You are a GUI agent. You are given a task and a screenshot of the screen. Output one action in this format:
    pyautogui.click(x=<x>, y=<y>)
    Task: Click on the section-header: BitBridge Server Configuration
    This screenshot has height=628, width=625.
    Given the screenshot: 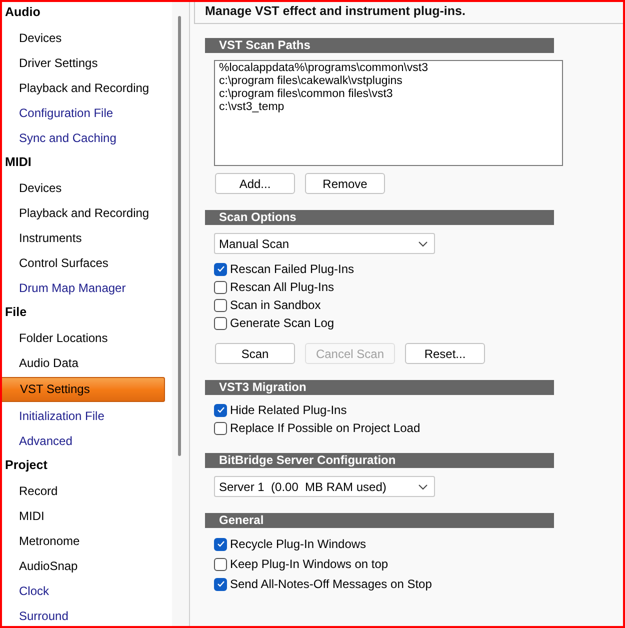 What is the action you would take?
    pyautogui.click(x=379, y=460)
    